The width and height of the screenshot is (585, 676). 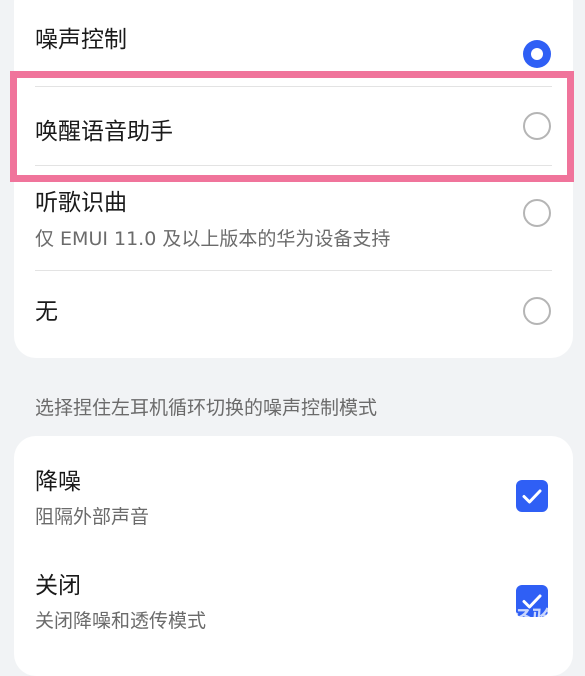 I want to click on option-song-recognition: 听歌识曲 仅 EMUI 11.0 及以上版本的华为设备支持, so click(x=293, y=218).